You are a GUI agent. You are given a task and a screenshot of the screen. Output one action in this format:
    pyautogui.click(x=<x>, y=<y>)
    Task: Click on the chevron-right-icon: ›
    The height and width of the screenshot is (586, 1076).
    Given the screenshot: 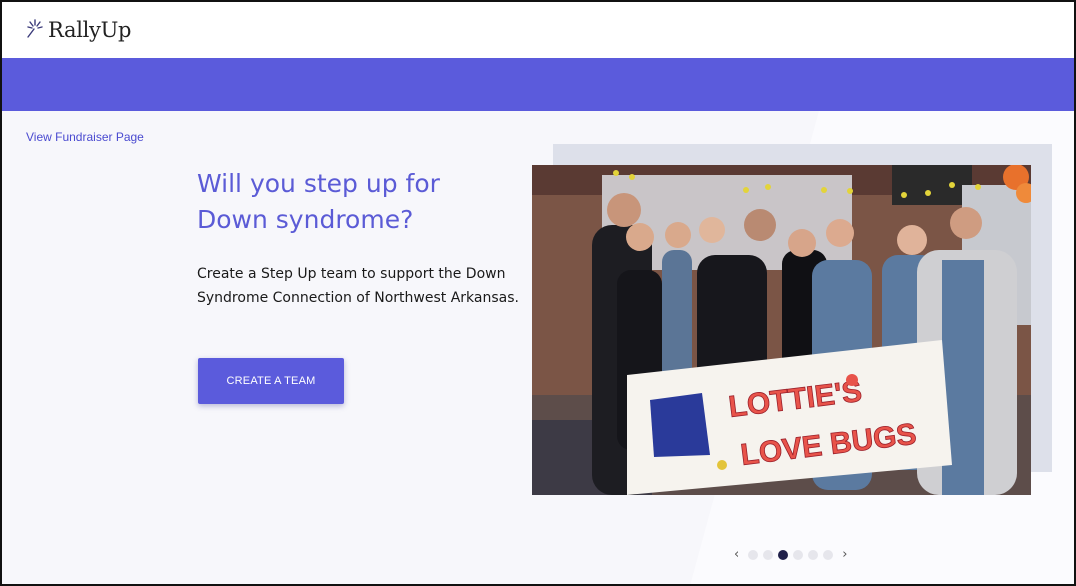 What is the action you would take?
    pyautogui.click(x=844, y=554)
    